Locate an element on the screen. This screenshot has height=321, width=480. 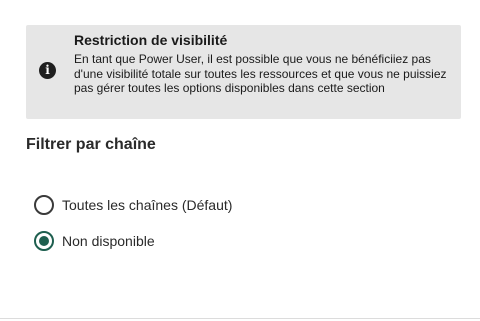
radio-button-checked is located at coordinates (44, 241).